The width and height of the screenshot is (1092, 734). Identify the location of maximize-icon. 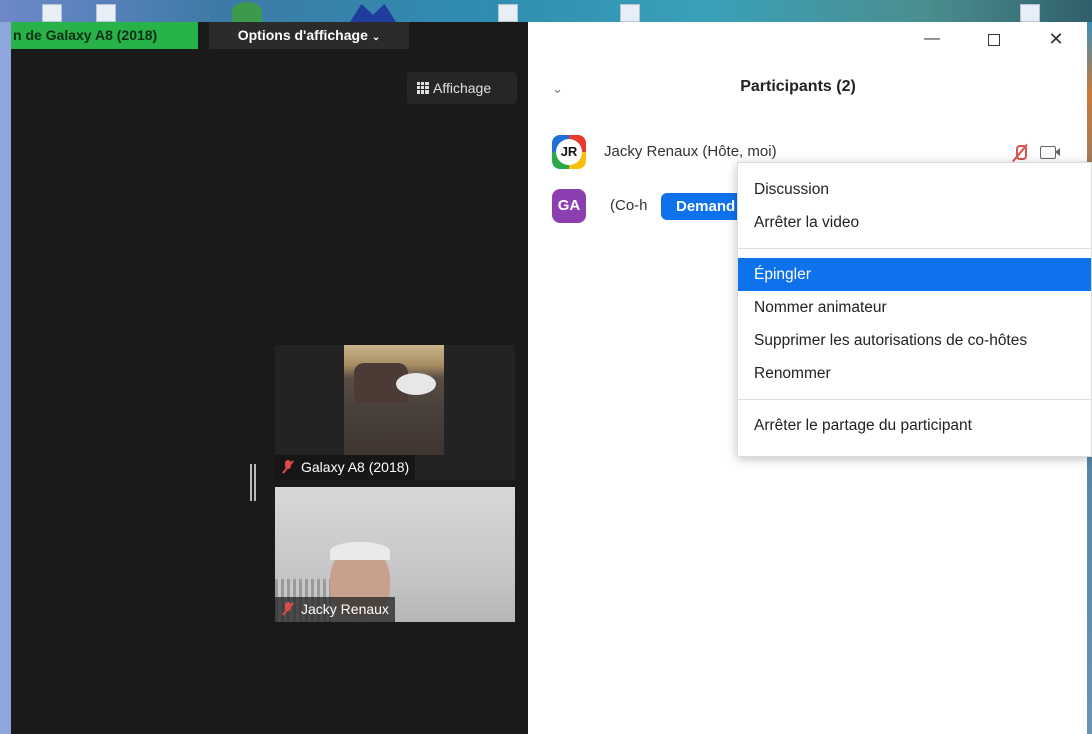
(994, 40).